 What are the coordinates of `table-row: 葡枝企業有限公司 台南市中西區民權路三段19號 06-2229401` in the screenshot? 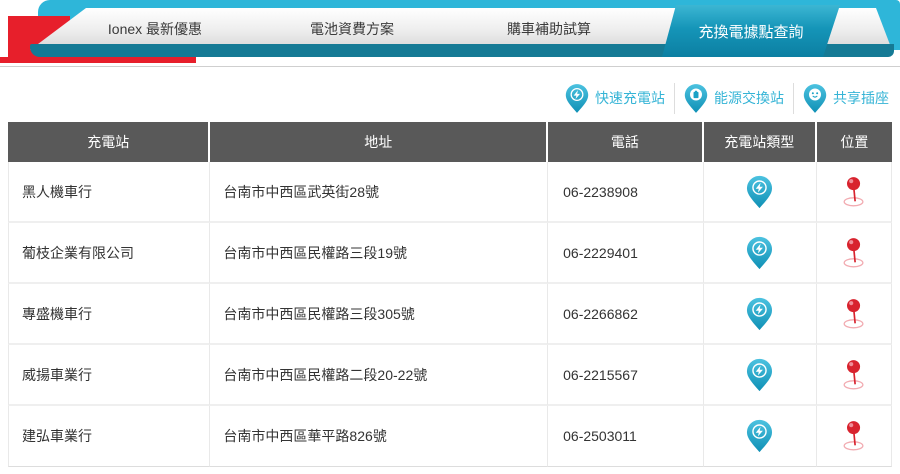 It's located at (450, 253).